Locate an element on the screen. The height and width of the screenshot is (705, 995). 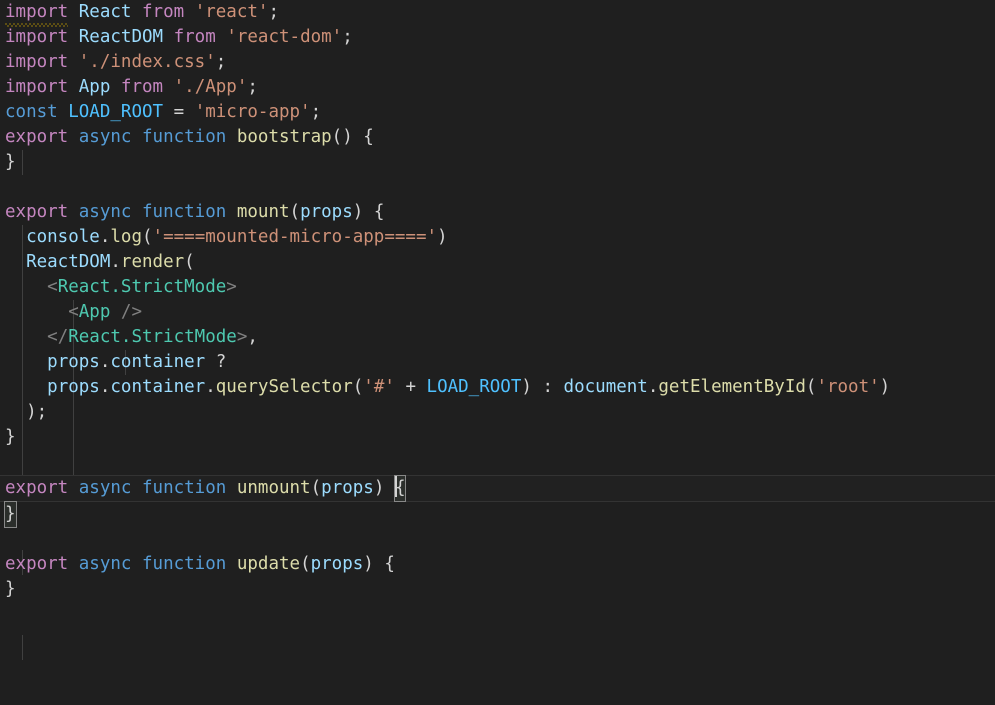
react-identifier: React is located at coordinates (105, 12).